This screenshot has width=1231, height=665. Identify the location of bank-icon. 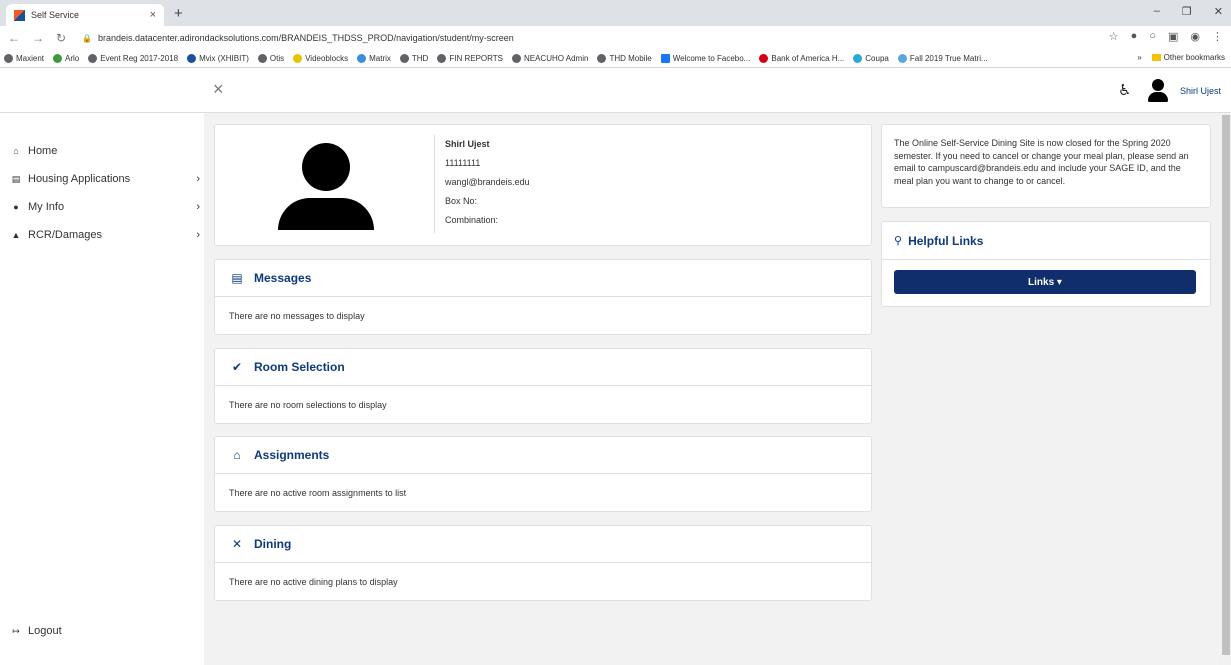
(764, 58).